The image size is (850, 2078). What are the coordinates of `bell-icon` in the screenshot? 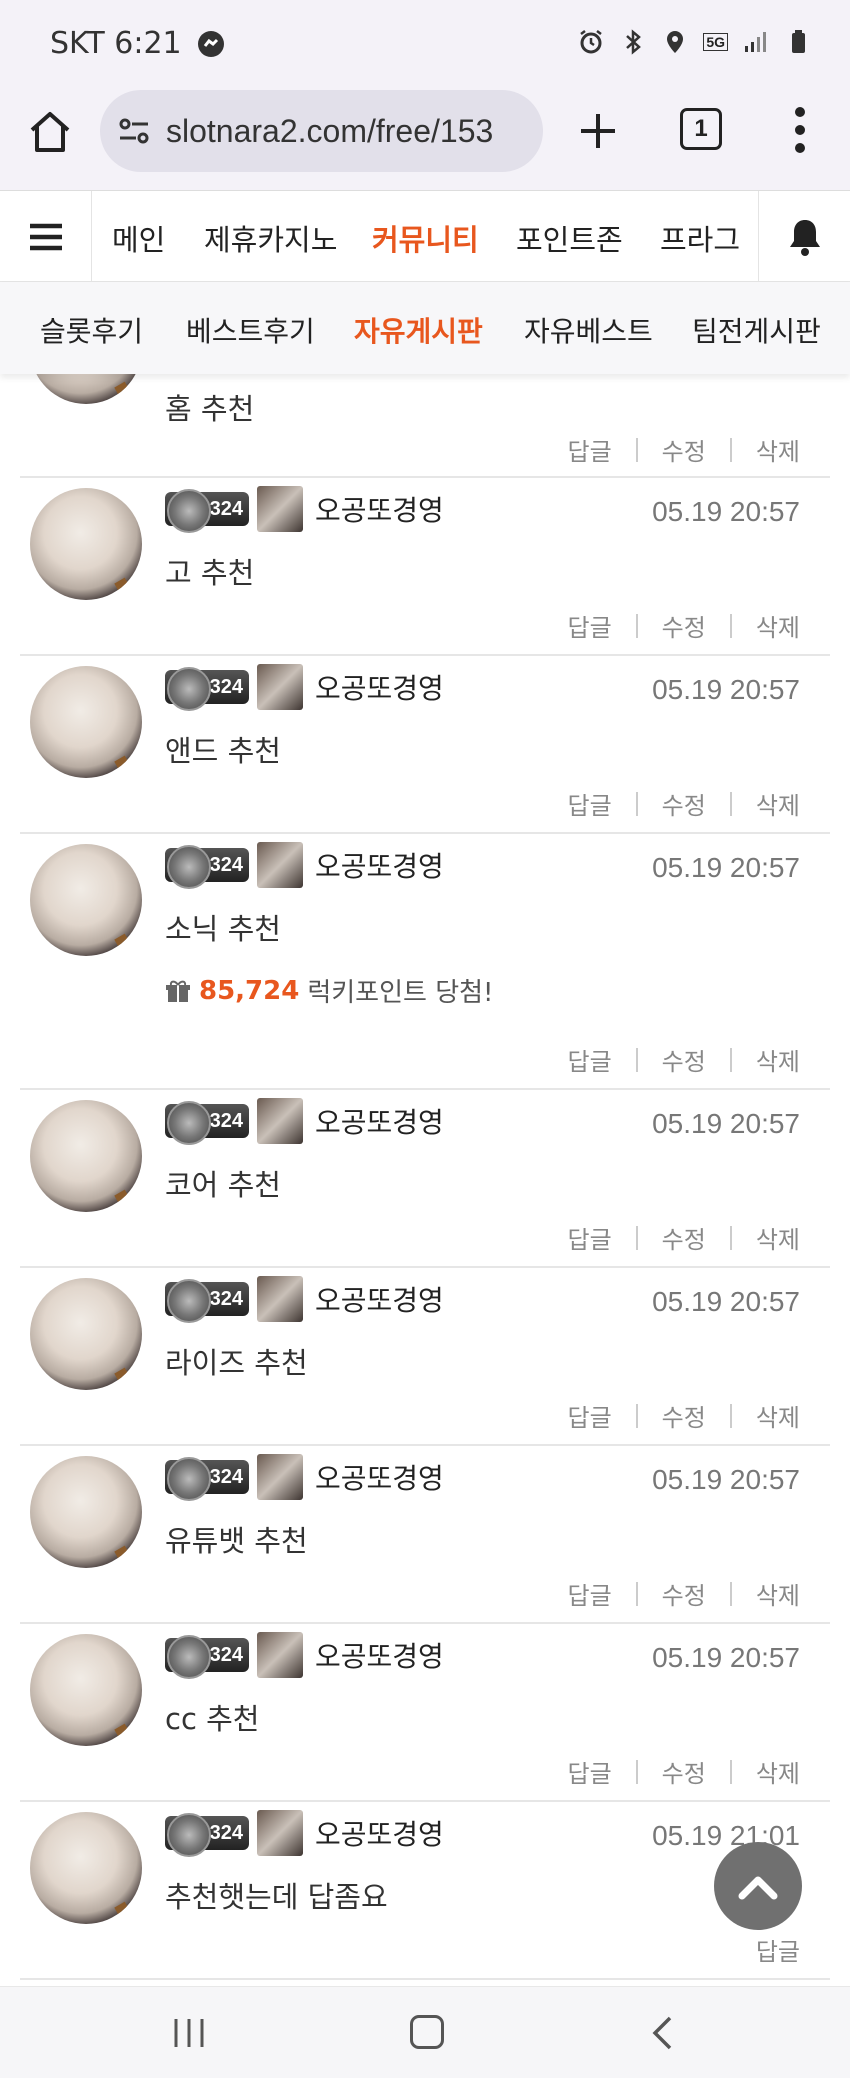 It's located at (804, 238).